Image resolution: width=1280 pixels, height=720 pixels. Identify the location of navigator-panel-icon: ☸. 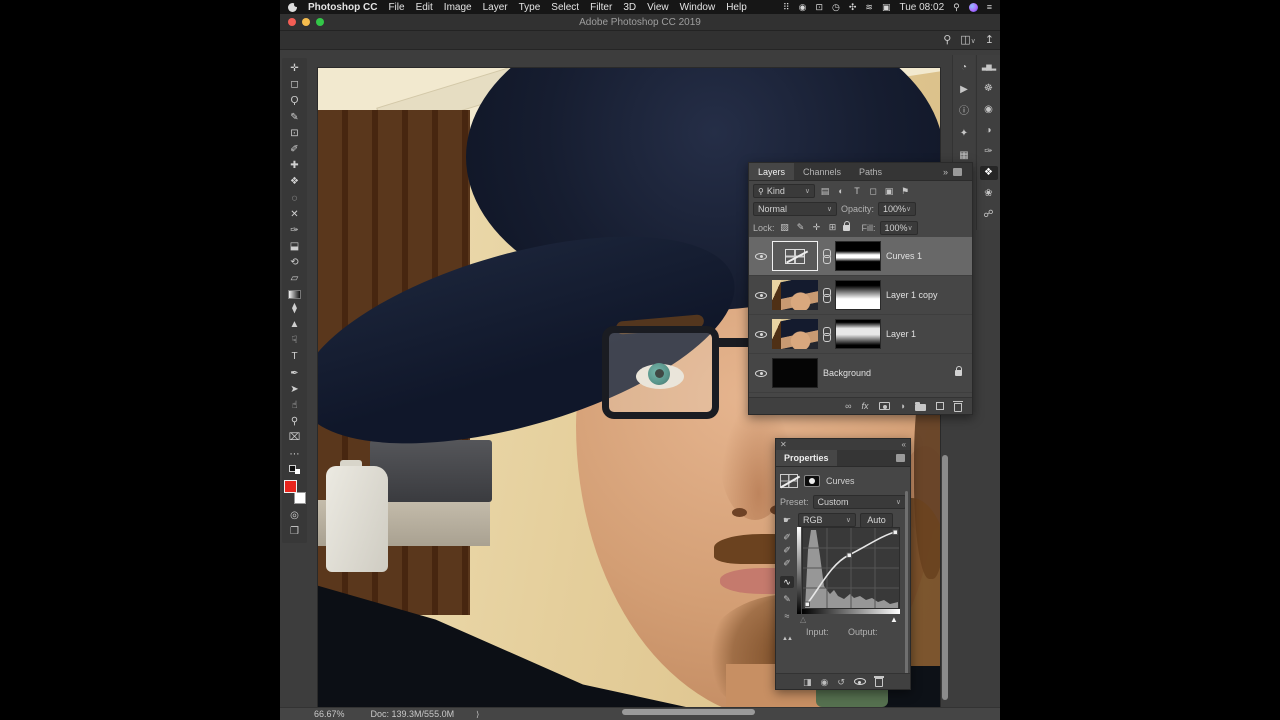
(989, 89).